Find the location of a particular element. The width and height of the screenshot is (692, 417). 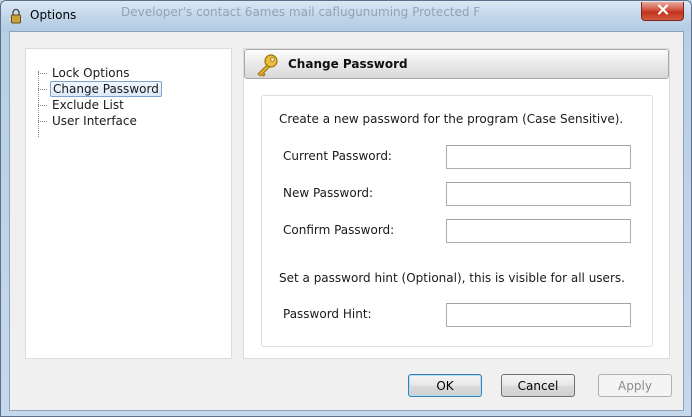

password-hint-input is located at coordinates (538, 315).